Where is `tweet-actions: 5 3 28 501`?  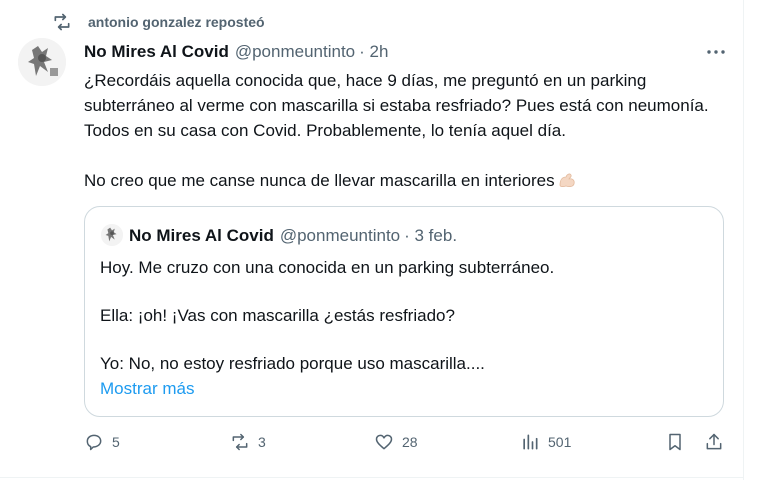
tweet-actions: 5 3 28 501 is located at coordinates (409, 445).